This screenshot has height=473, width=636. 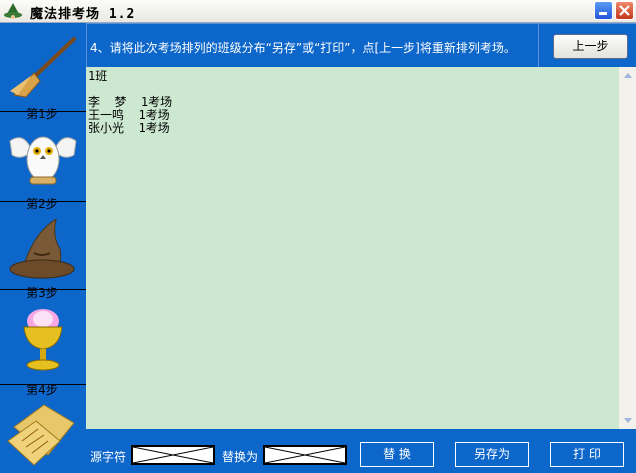 What do you see at coordinates (627, 420) in the screenshot?
I see `scroll-down-icon` at bounding box center [627, 420].